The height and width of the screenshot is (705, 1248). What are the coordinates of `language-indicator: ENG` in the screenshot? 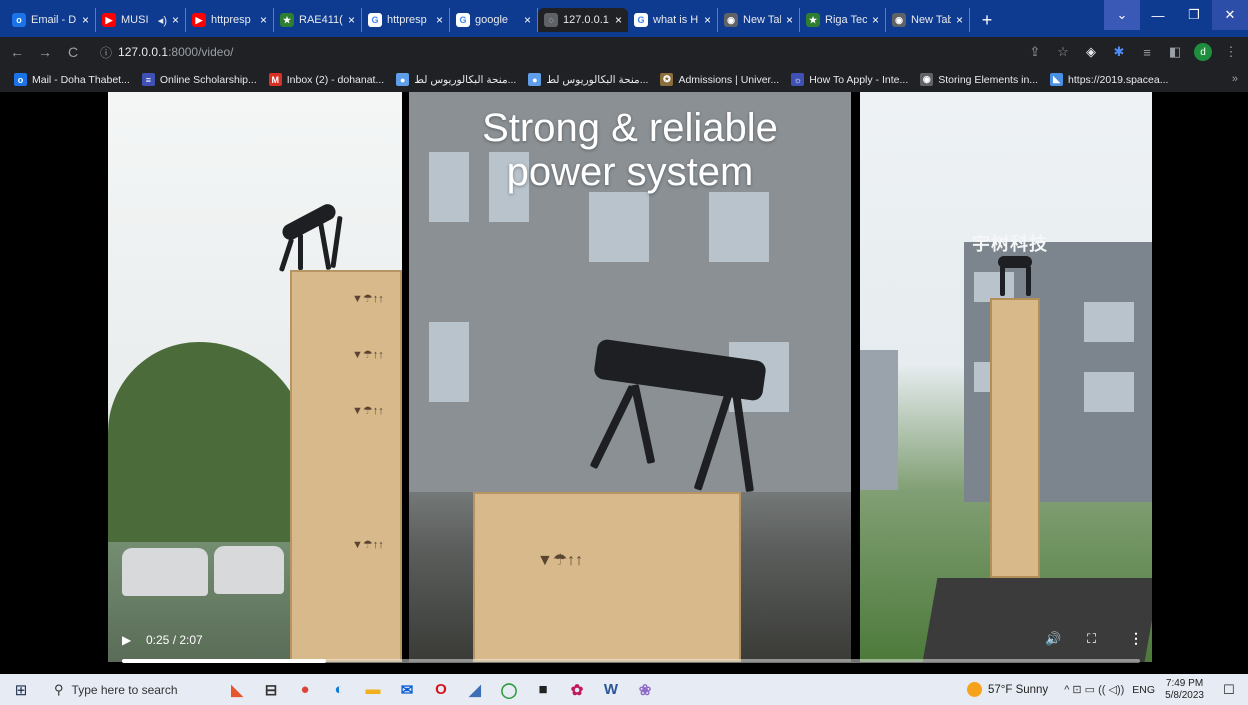 It's located at (1143, 690).